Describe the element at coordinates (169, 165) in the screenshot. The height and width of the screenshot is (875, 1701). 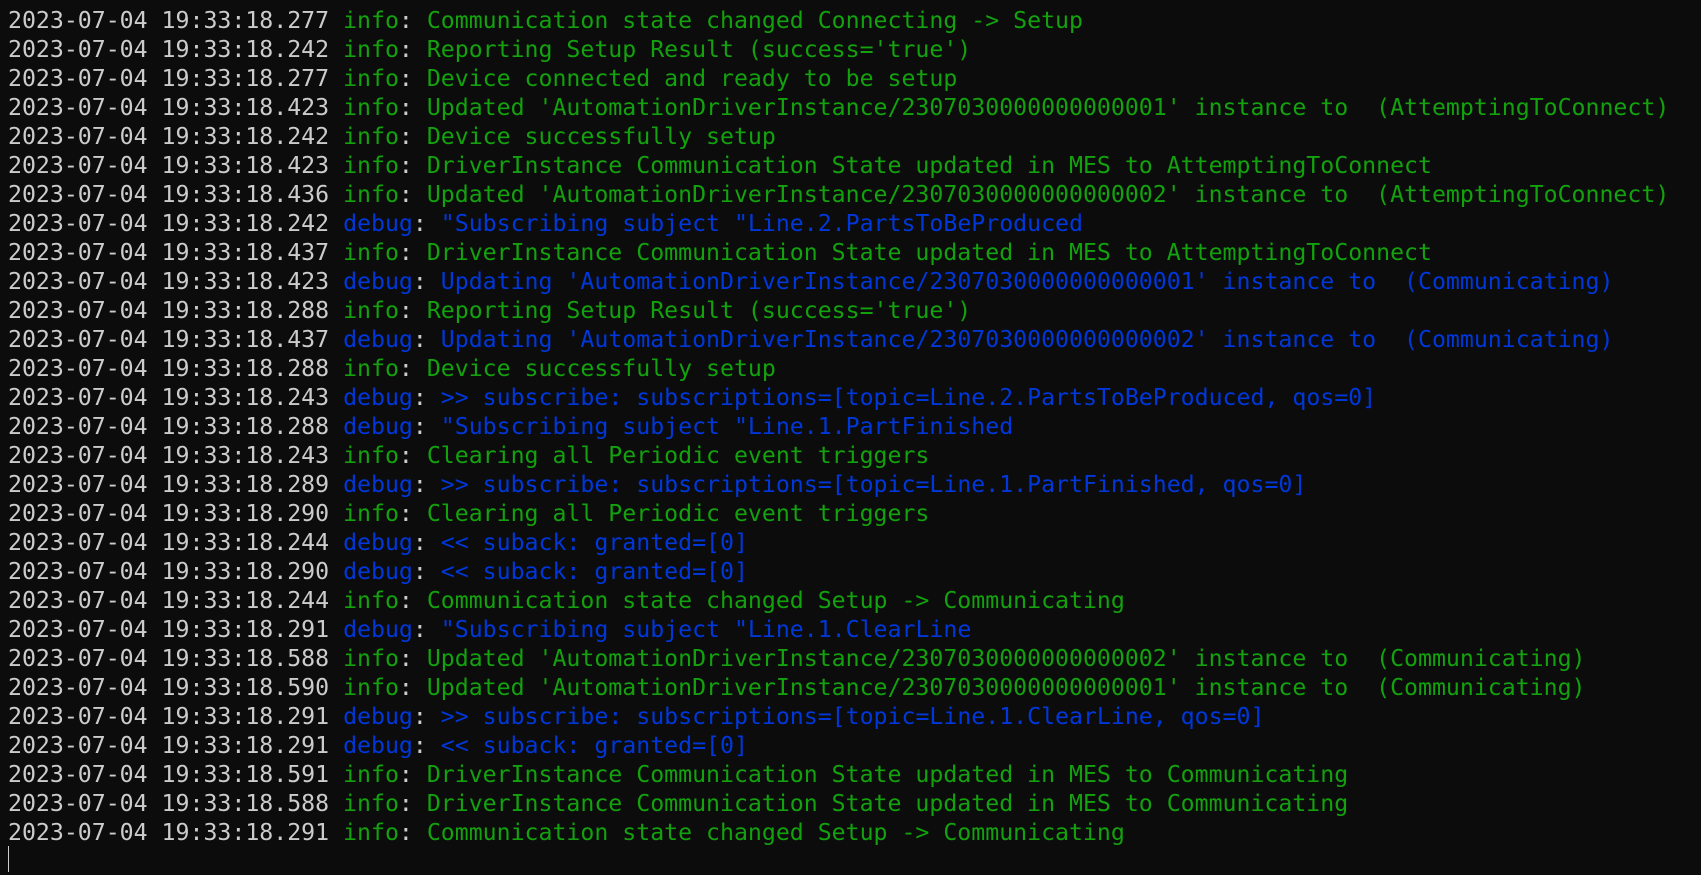
I see `log-timestamp: 2023-07-04 19:33:18.423` at that location.